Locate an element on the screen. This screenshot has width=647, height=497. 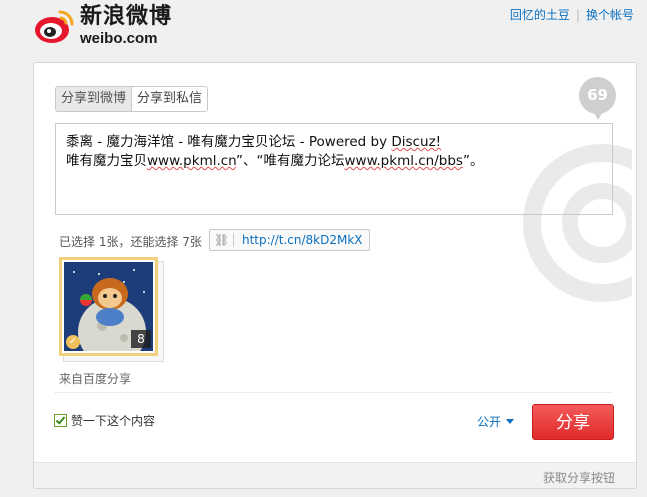
short-url-text: http://t.cn/8kD2MkX is located at coordinates (302, 240).